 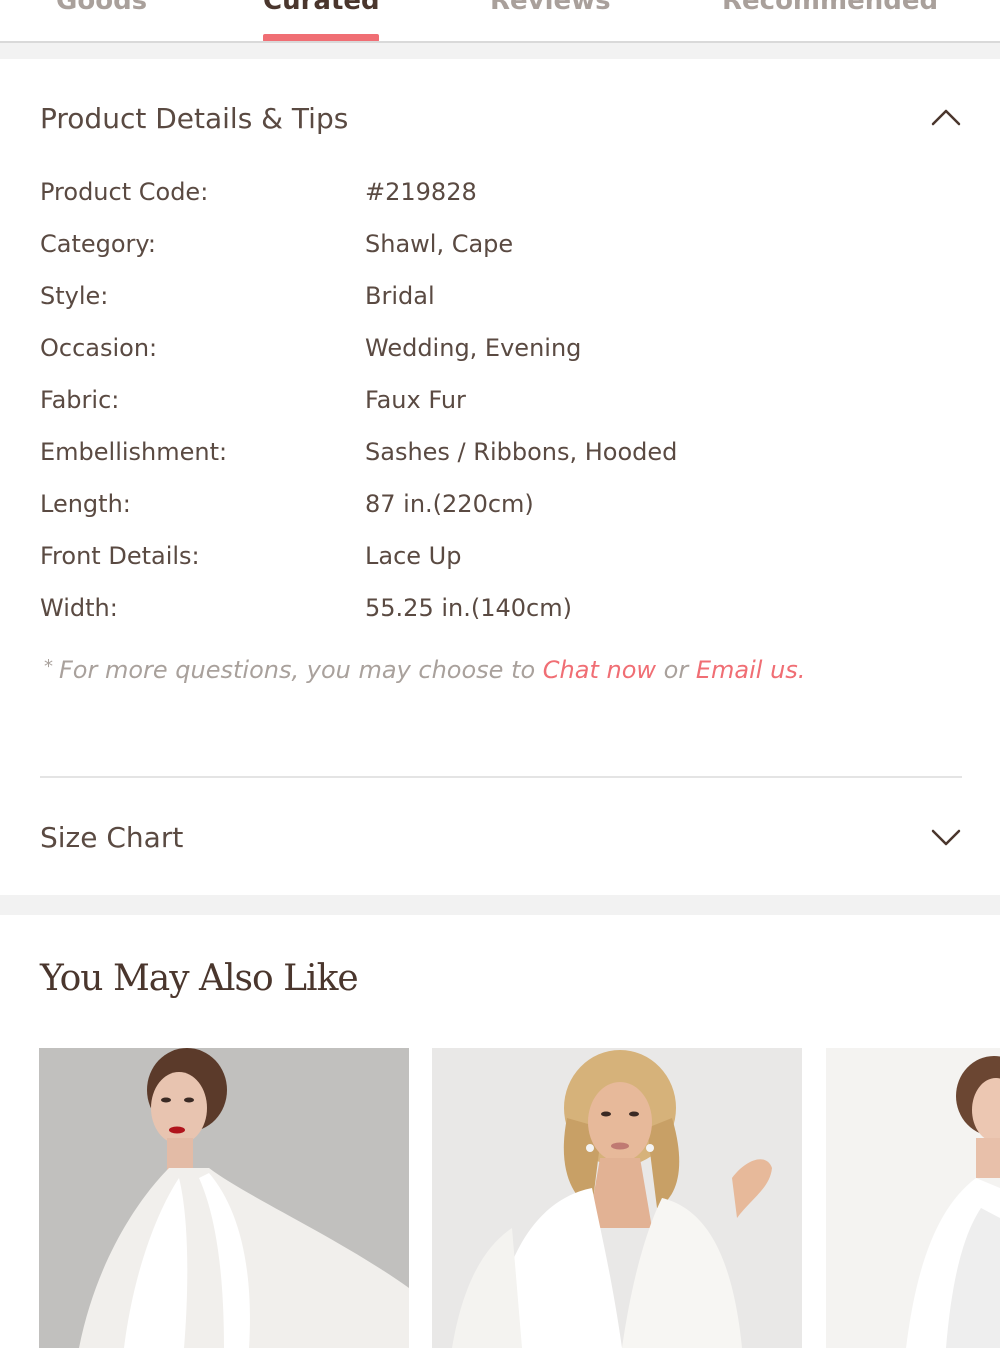 What do you see at coordinates (521, 452) in the screenshot?
I see `detail-value: Sashes / Ribbons, Hooded` at bounding box center [521, 452].